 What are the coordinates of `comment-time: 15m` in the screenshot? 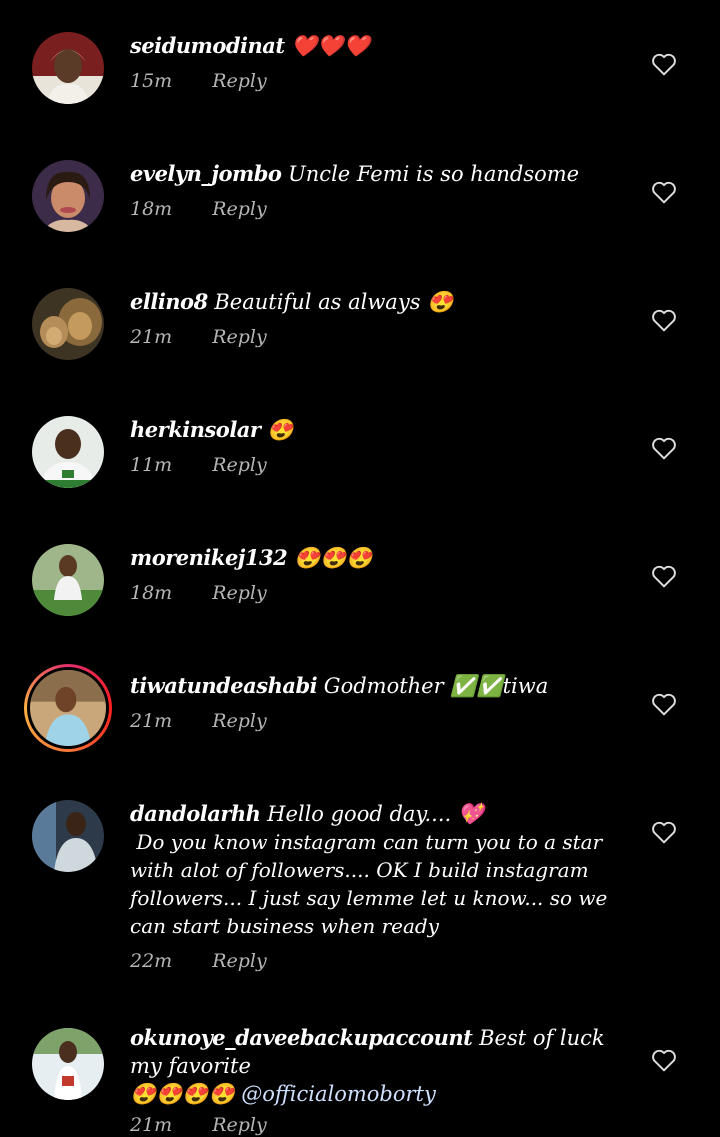 It's located at (151, 81).